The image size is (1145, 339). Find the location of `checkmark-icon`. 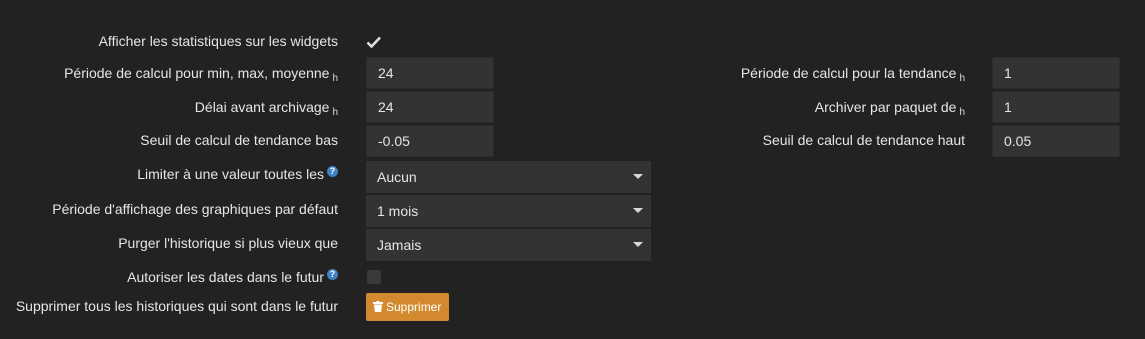

checkmark-icon is located at coordinates (373, 42).